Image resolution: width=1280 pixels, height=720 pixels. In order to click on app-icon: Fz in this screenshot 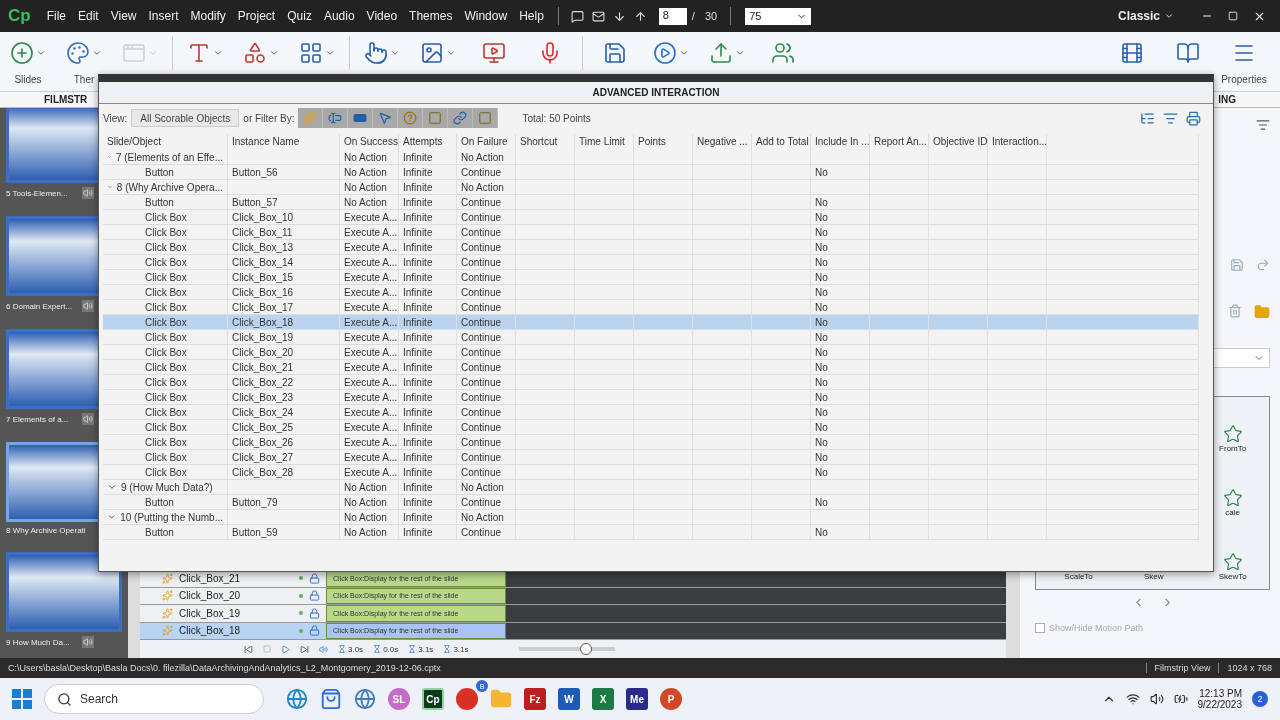, I will do `click(535, 699)`.